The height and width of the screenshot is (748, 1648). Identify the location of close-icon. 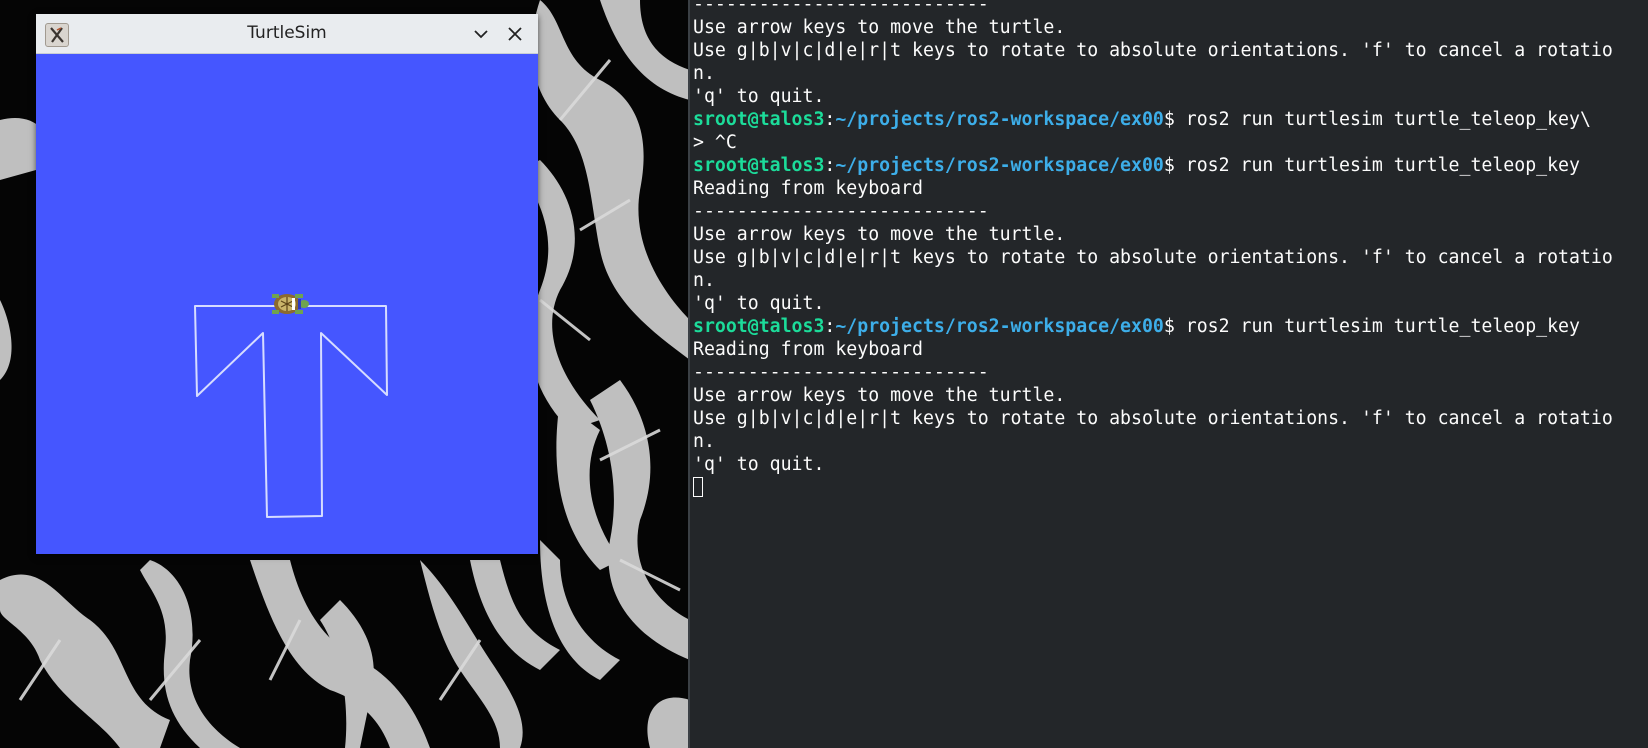
(515, 34).